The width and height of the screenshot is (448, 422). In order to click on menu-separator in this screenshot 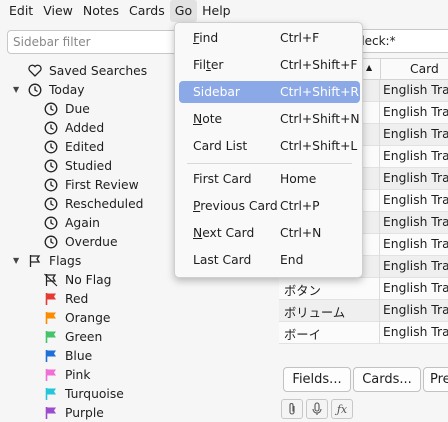, I will do `click(269, 163)`.